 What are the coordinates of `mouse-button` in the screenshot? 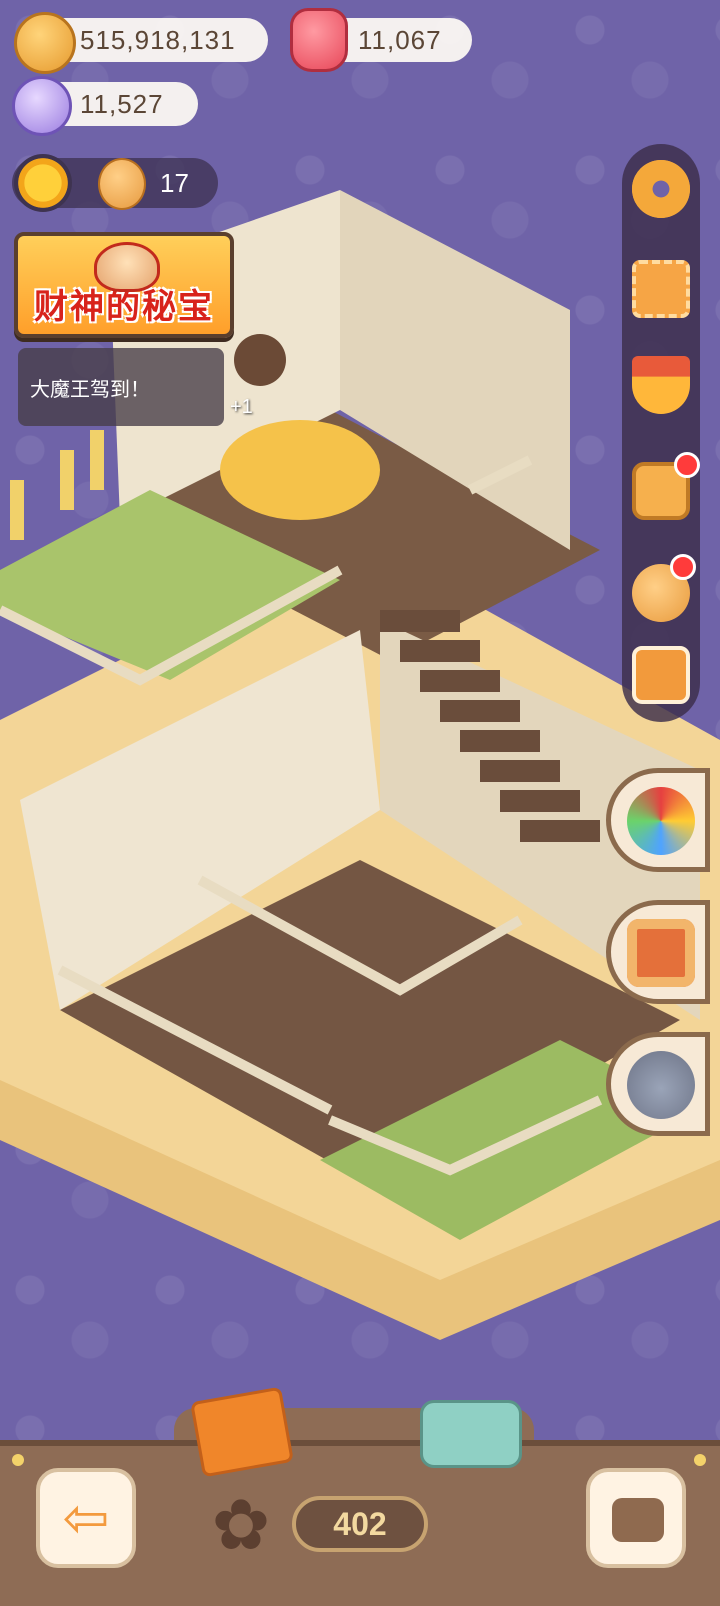 It's located at (658, 1084).